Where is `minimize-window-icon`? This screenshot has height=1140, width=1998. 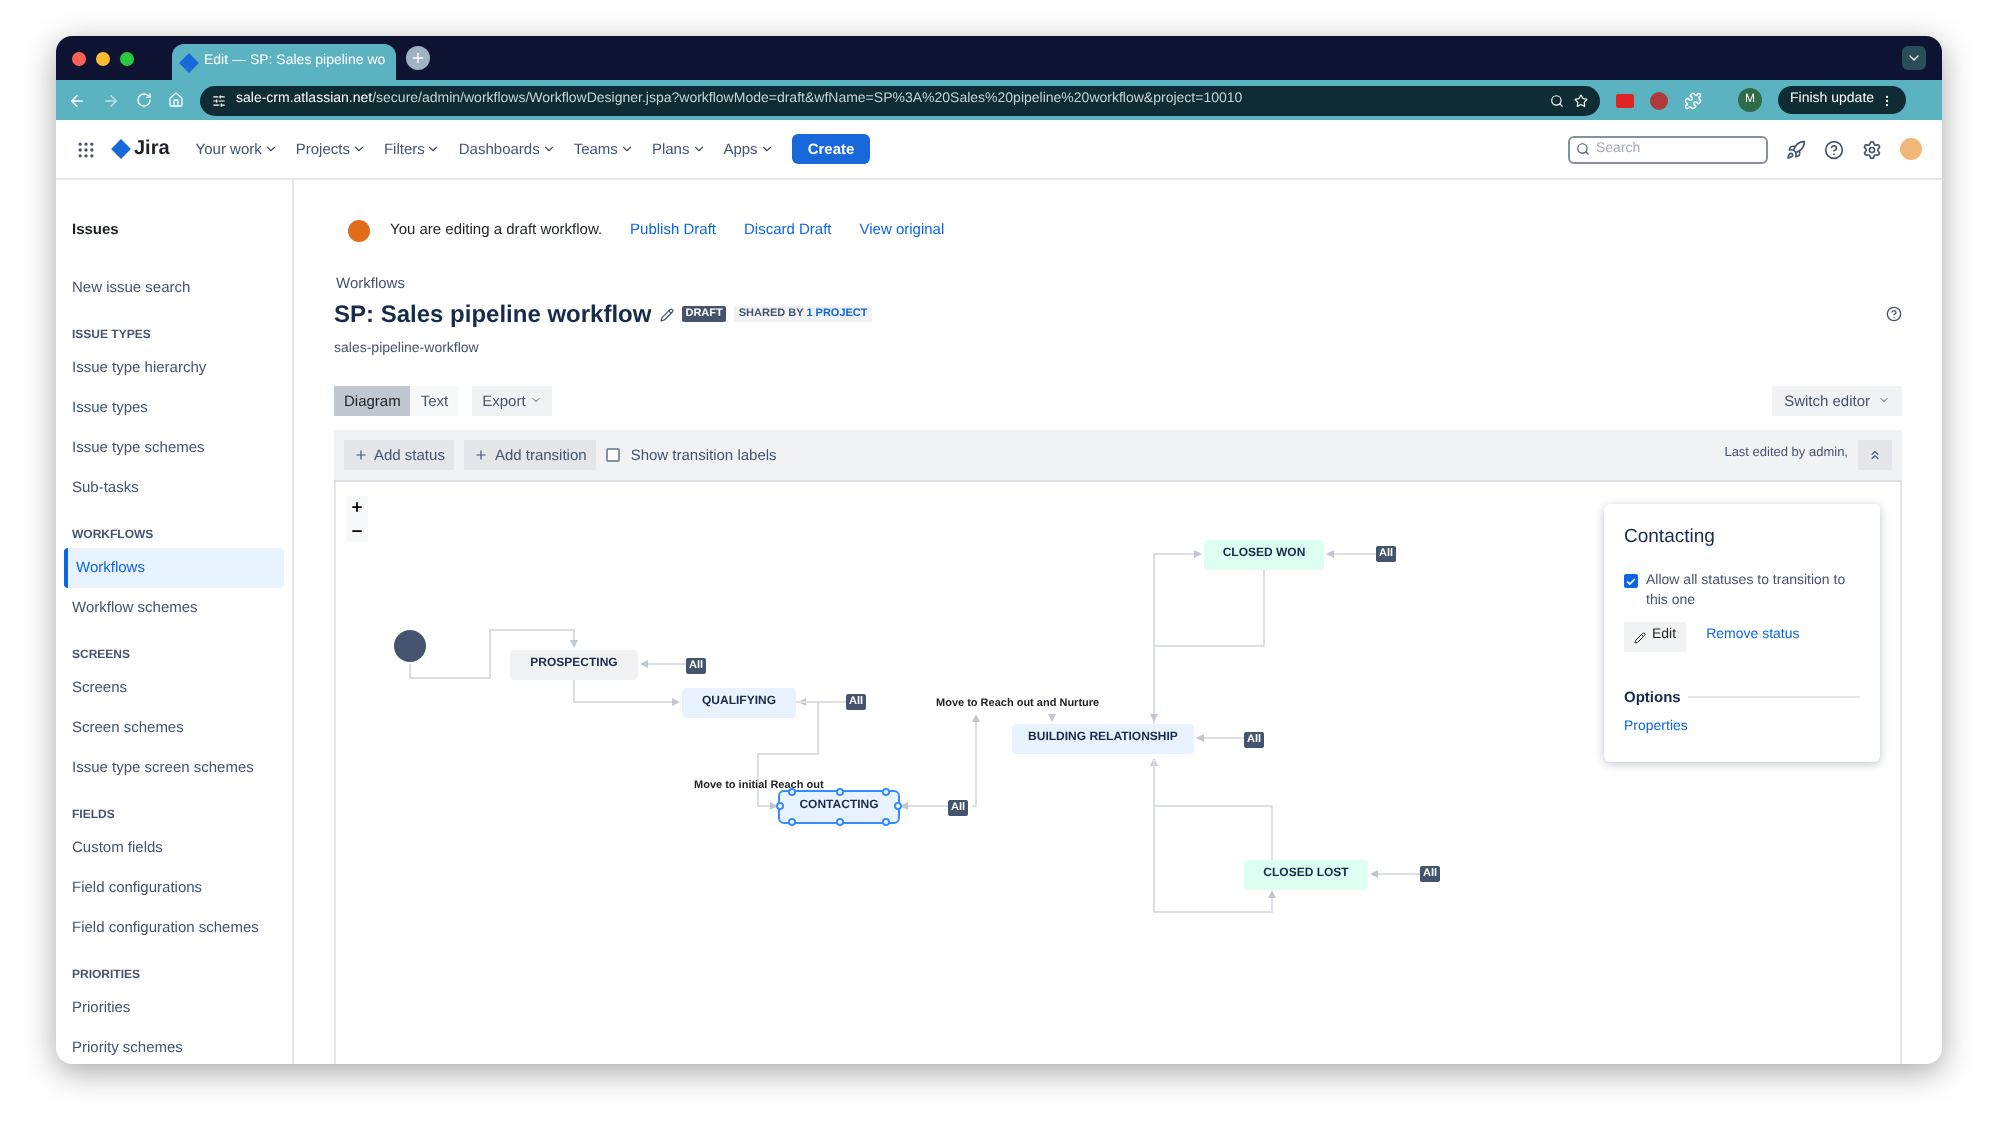
minimize-window-icon is located at coordinates (103, 58).